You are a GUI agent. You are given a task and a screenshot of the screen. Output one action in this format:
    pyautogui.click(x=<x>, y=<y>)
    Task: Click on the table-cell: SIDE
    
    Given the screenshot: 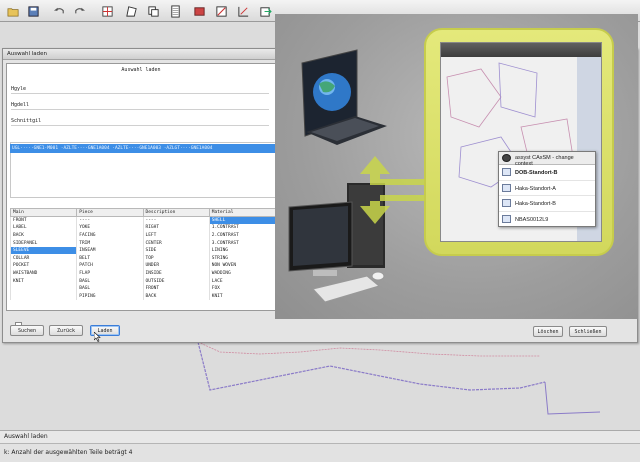 What is the action you would take?
    pyautogui.click(x=176, y=250)
    